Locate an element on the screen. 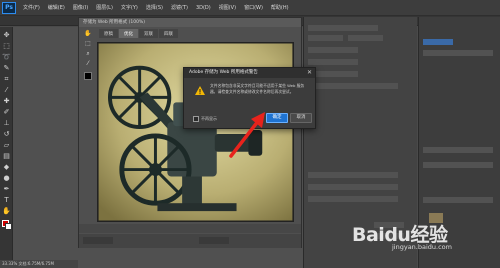  warning-icon is located at coordinates (200, 90).